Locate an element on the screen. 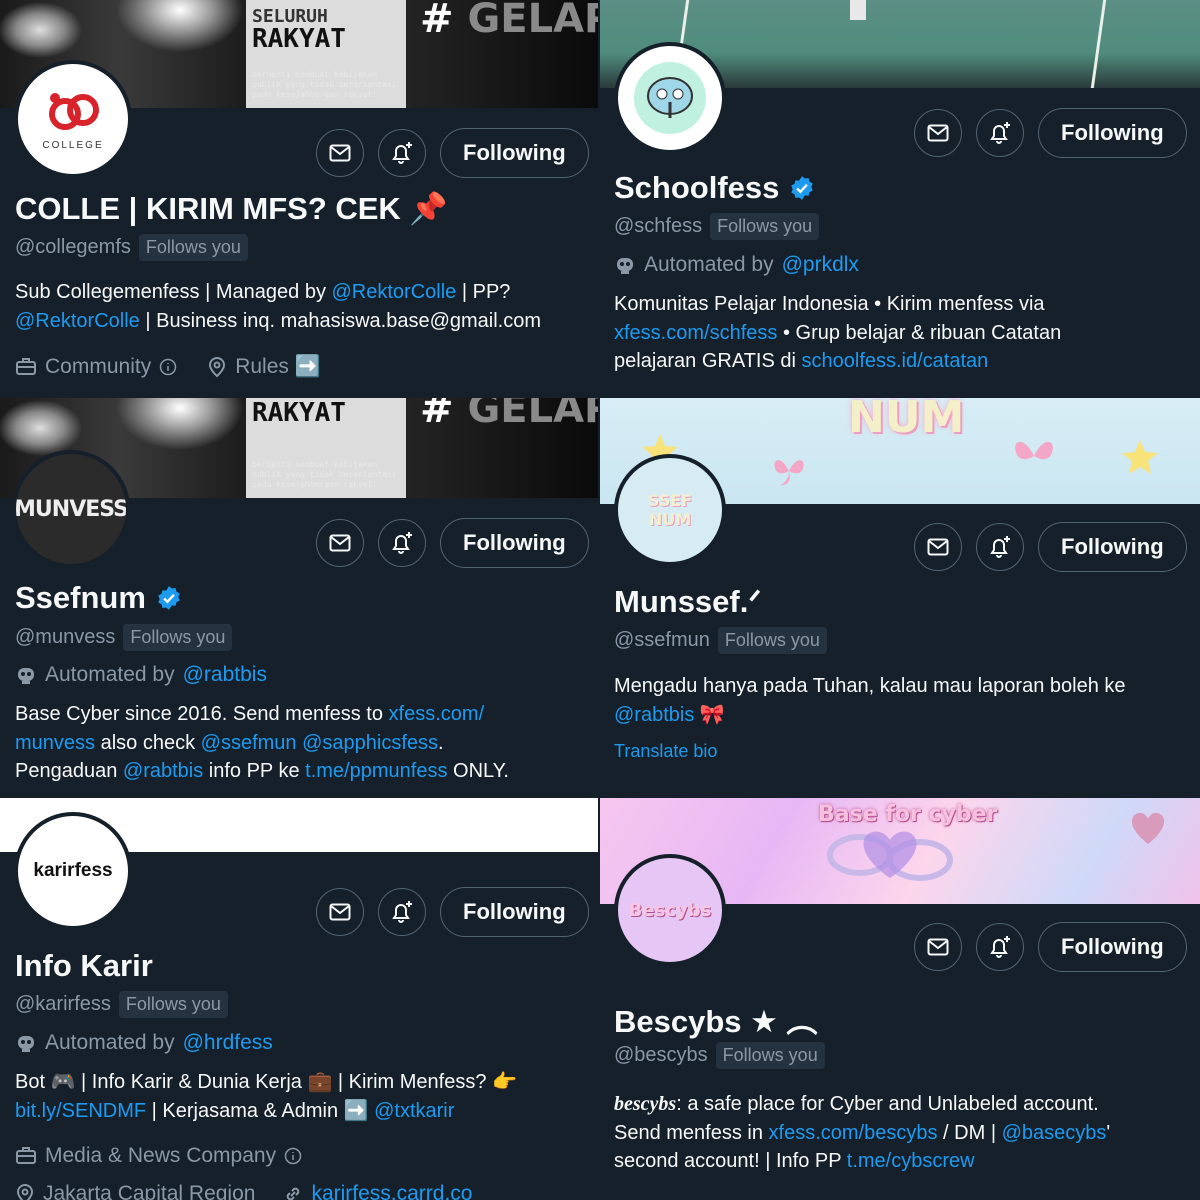  handle-row: @bescybs Follows you is located at coordinates (719, 1055).